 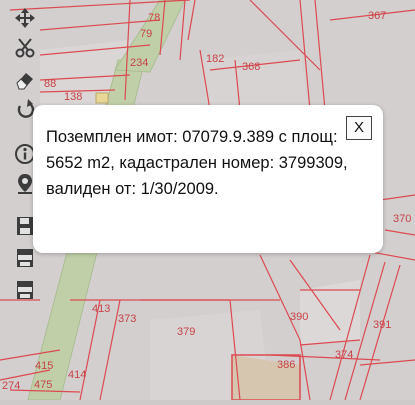 I want to click on export-json-icon, so click(x=25, y=290).